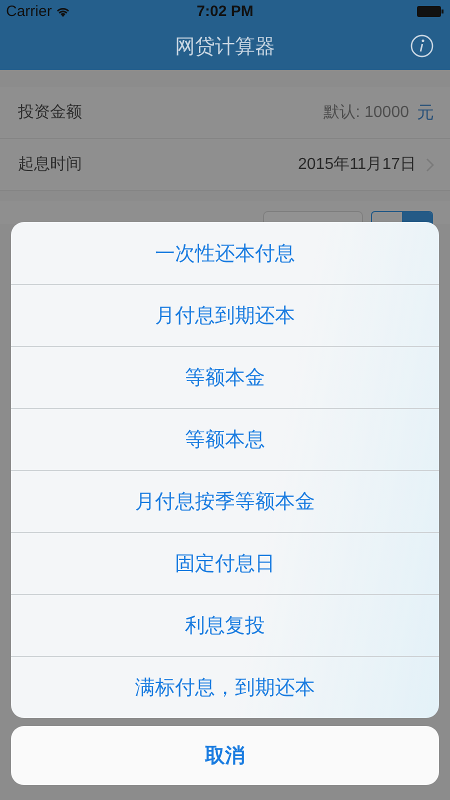 This screenshot has height=800, width=450. I want to click on sheet-option: 满标付息，到期还本, so click(225, 687).